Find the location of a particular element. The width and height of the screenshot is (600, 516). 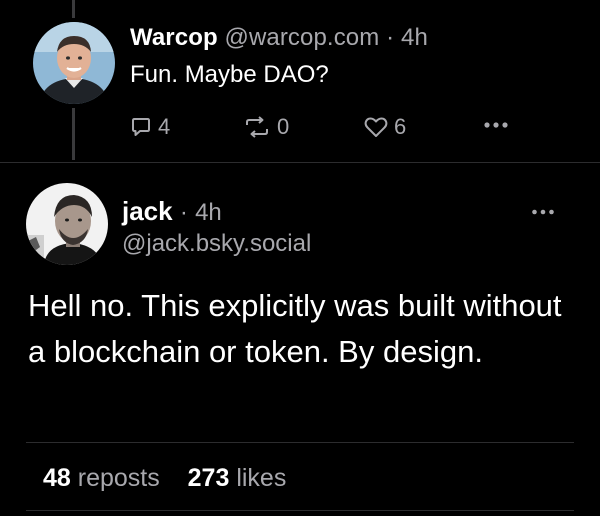

reply-action-bar: 4 0 6 is located at coordinates (300, 128).